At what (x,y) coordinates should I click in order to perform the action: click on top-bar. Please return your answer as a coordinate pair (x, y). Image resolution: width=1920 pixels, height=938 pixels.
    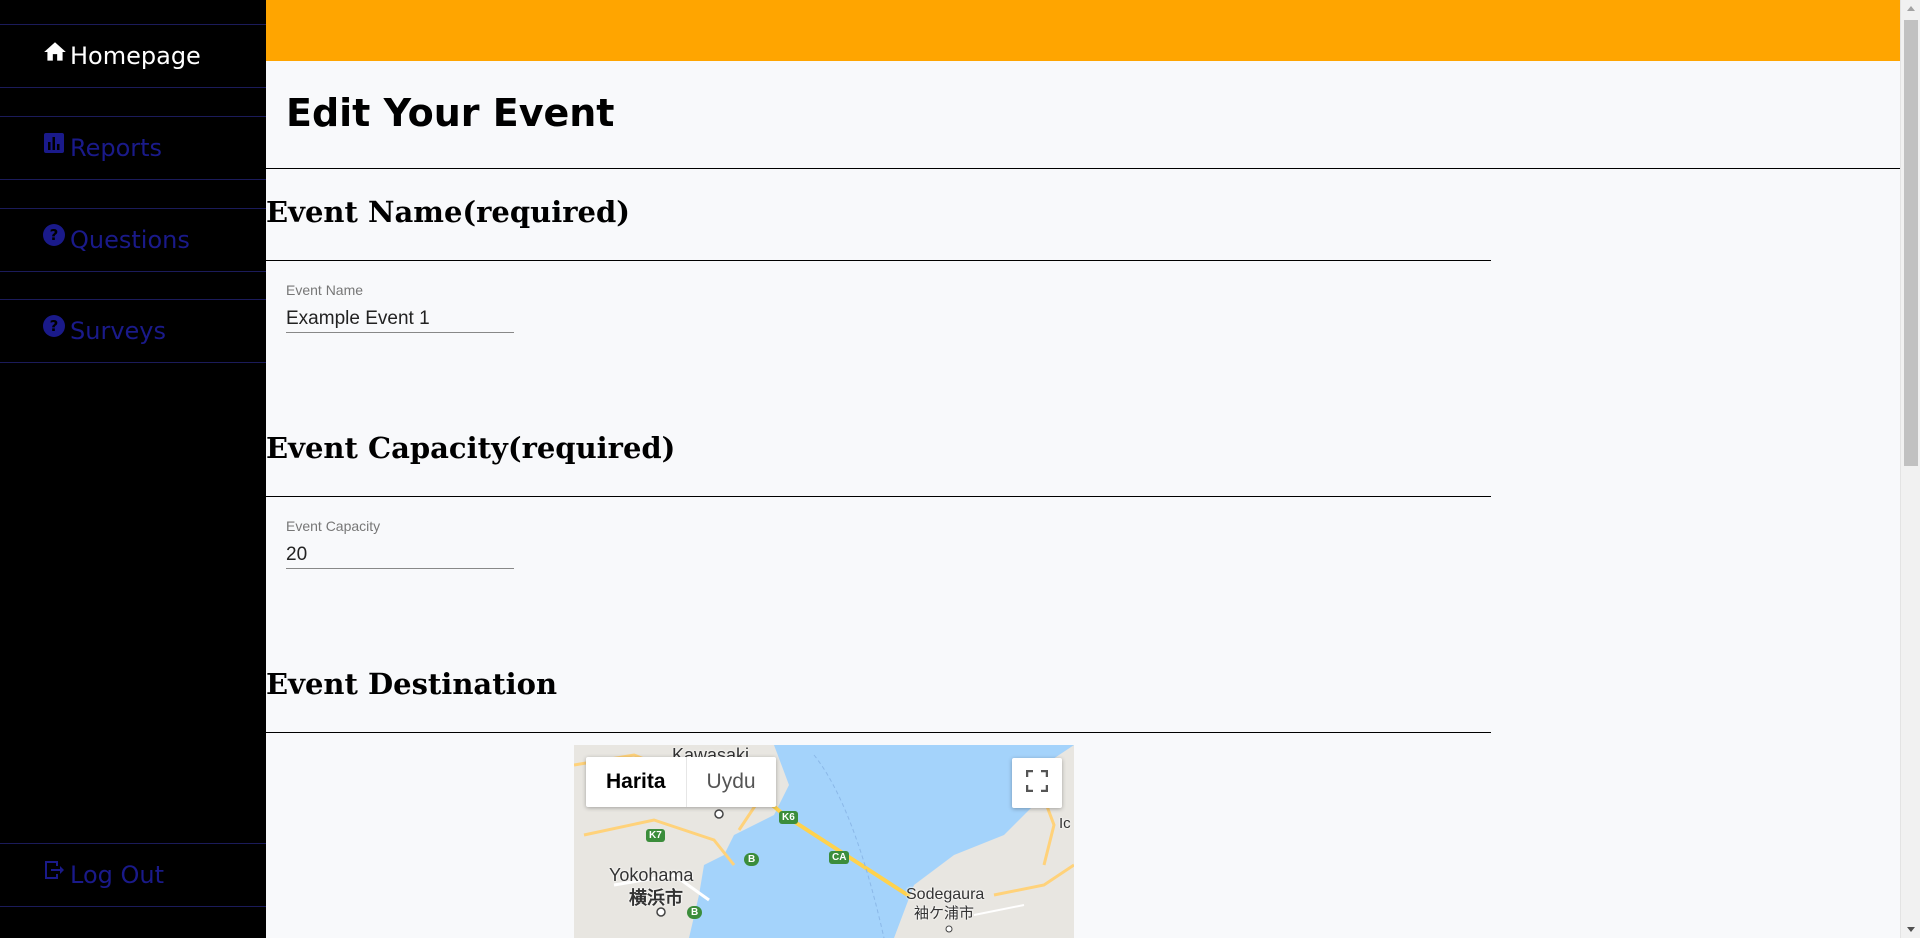
    Looking at the image, I should click on (1083, 30).